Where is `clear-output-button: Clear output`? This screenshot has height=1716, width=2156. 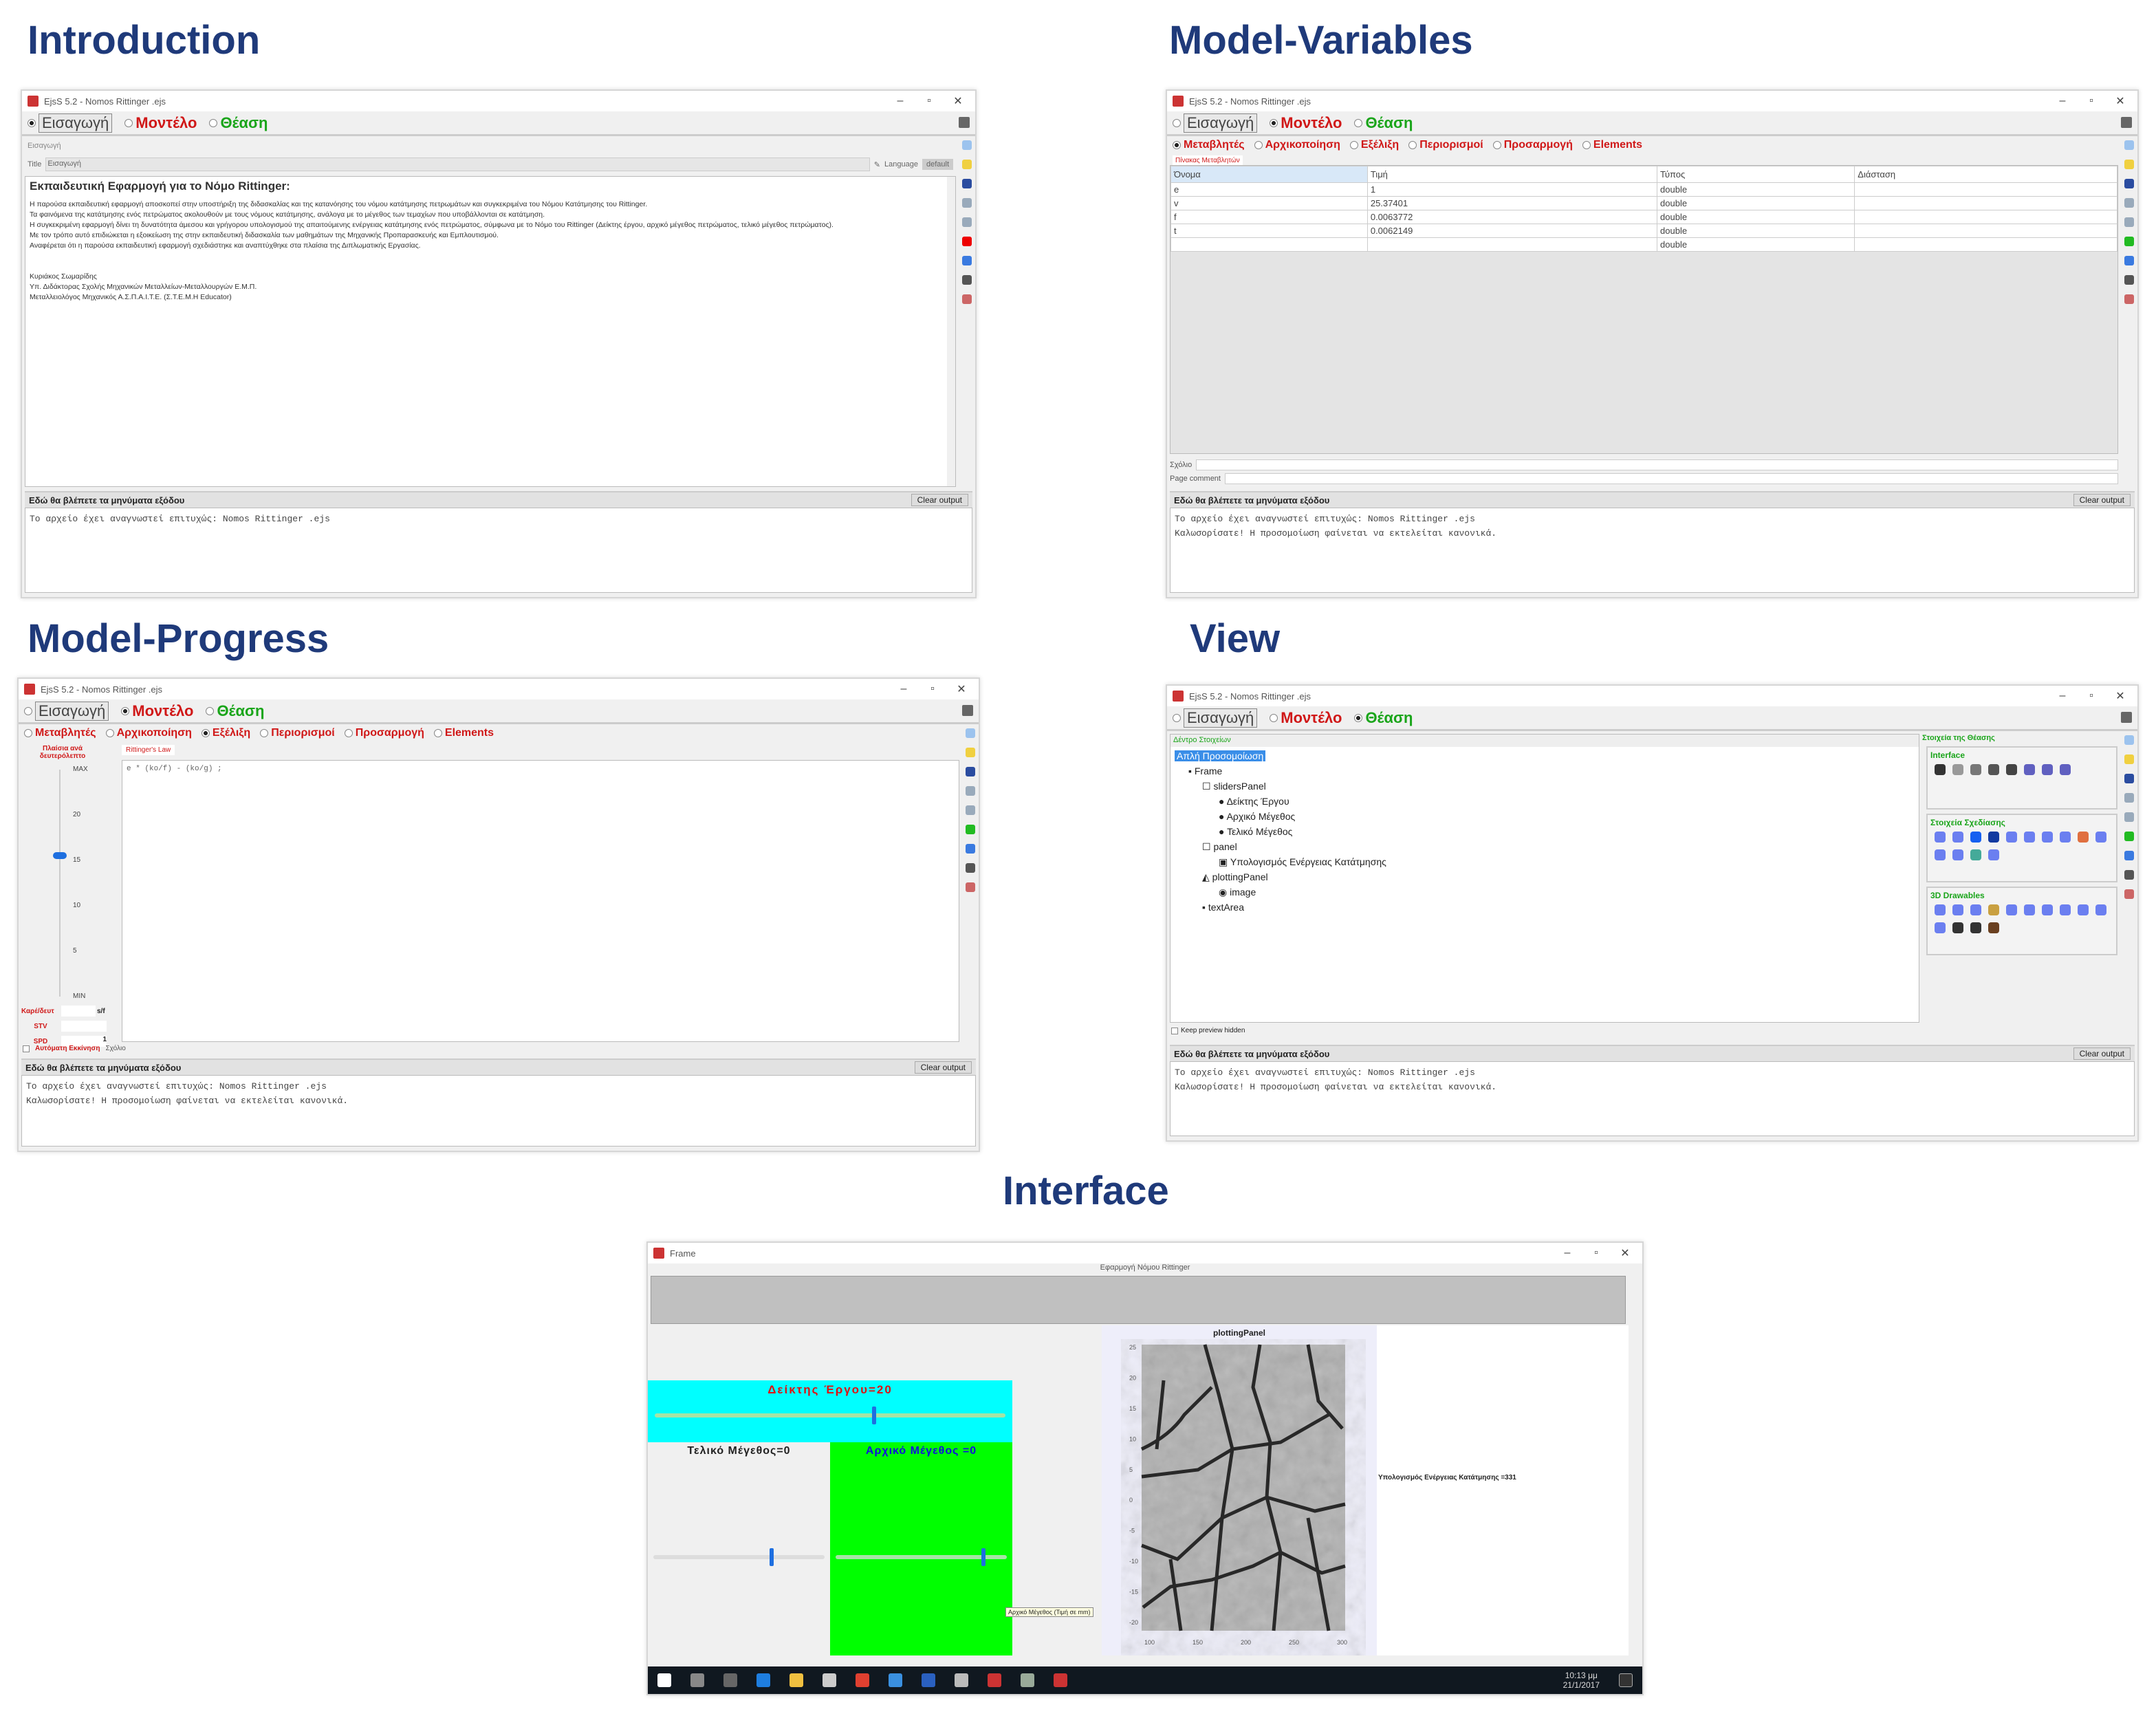
clear-output-button: Clear output is located at coordinates (943, 1067).